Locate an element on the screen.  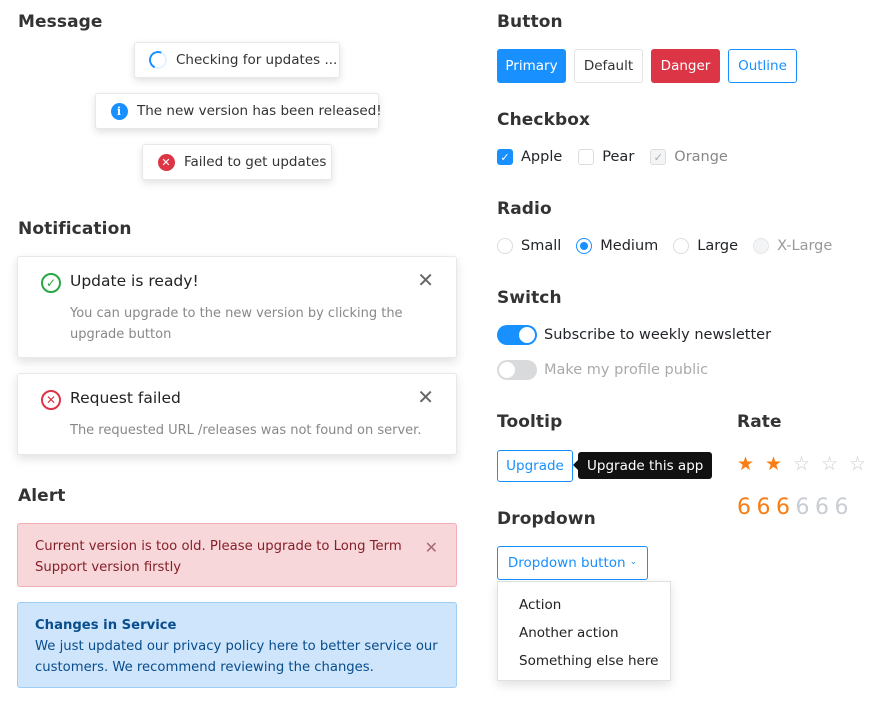
tooltip: Upgrade this app is located at coordinates (642, 465).